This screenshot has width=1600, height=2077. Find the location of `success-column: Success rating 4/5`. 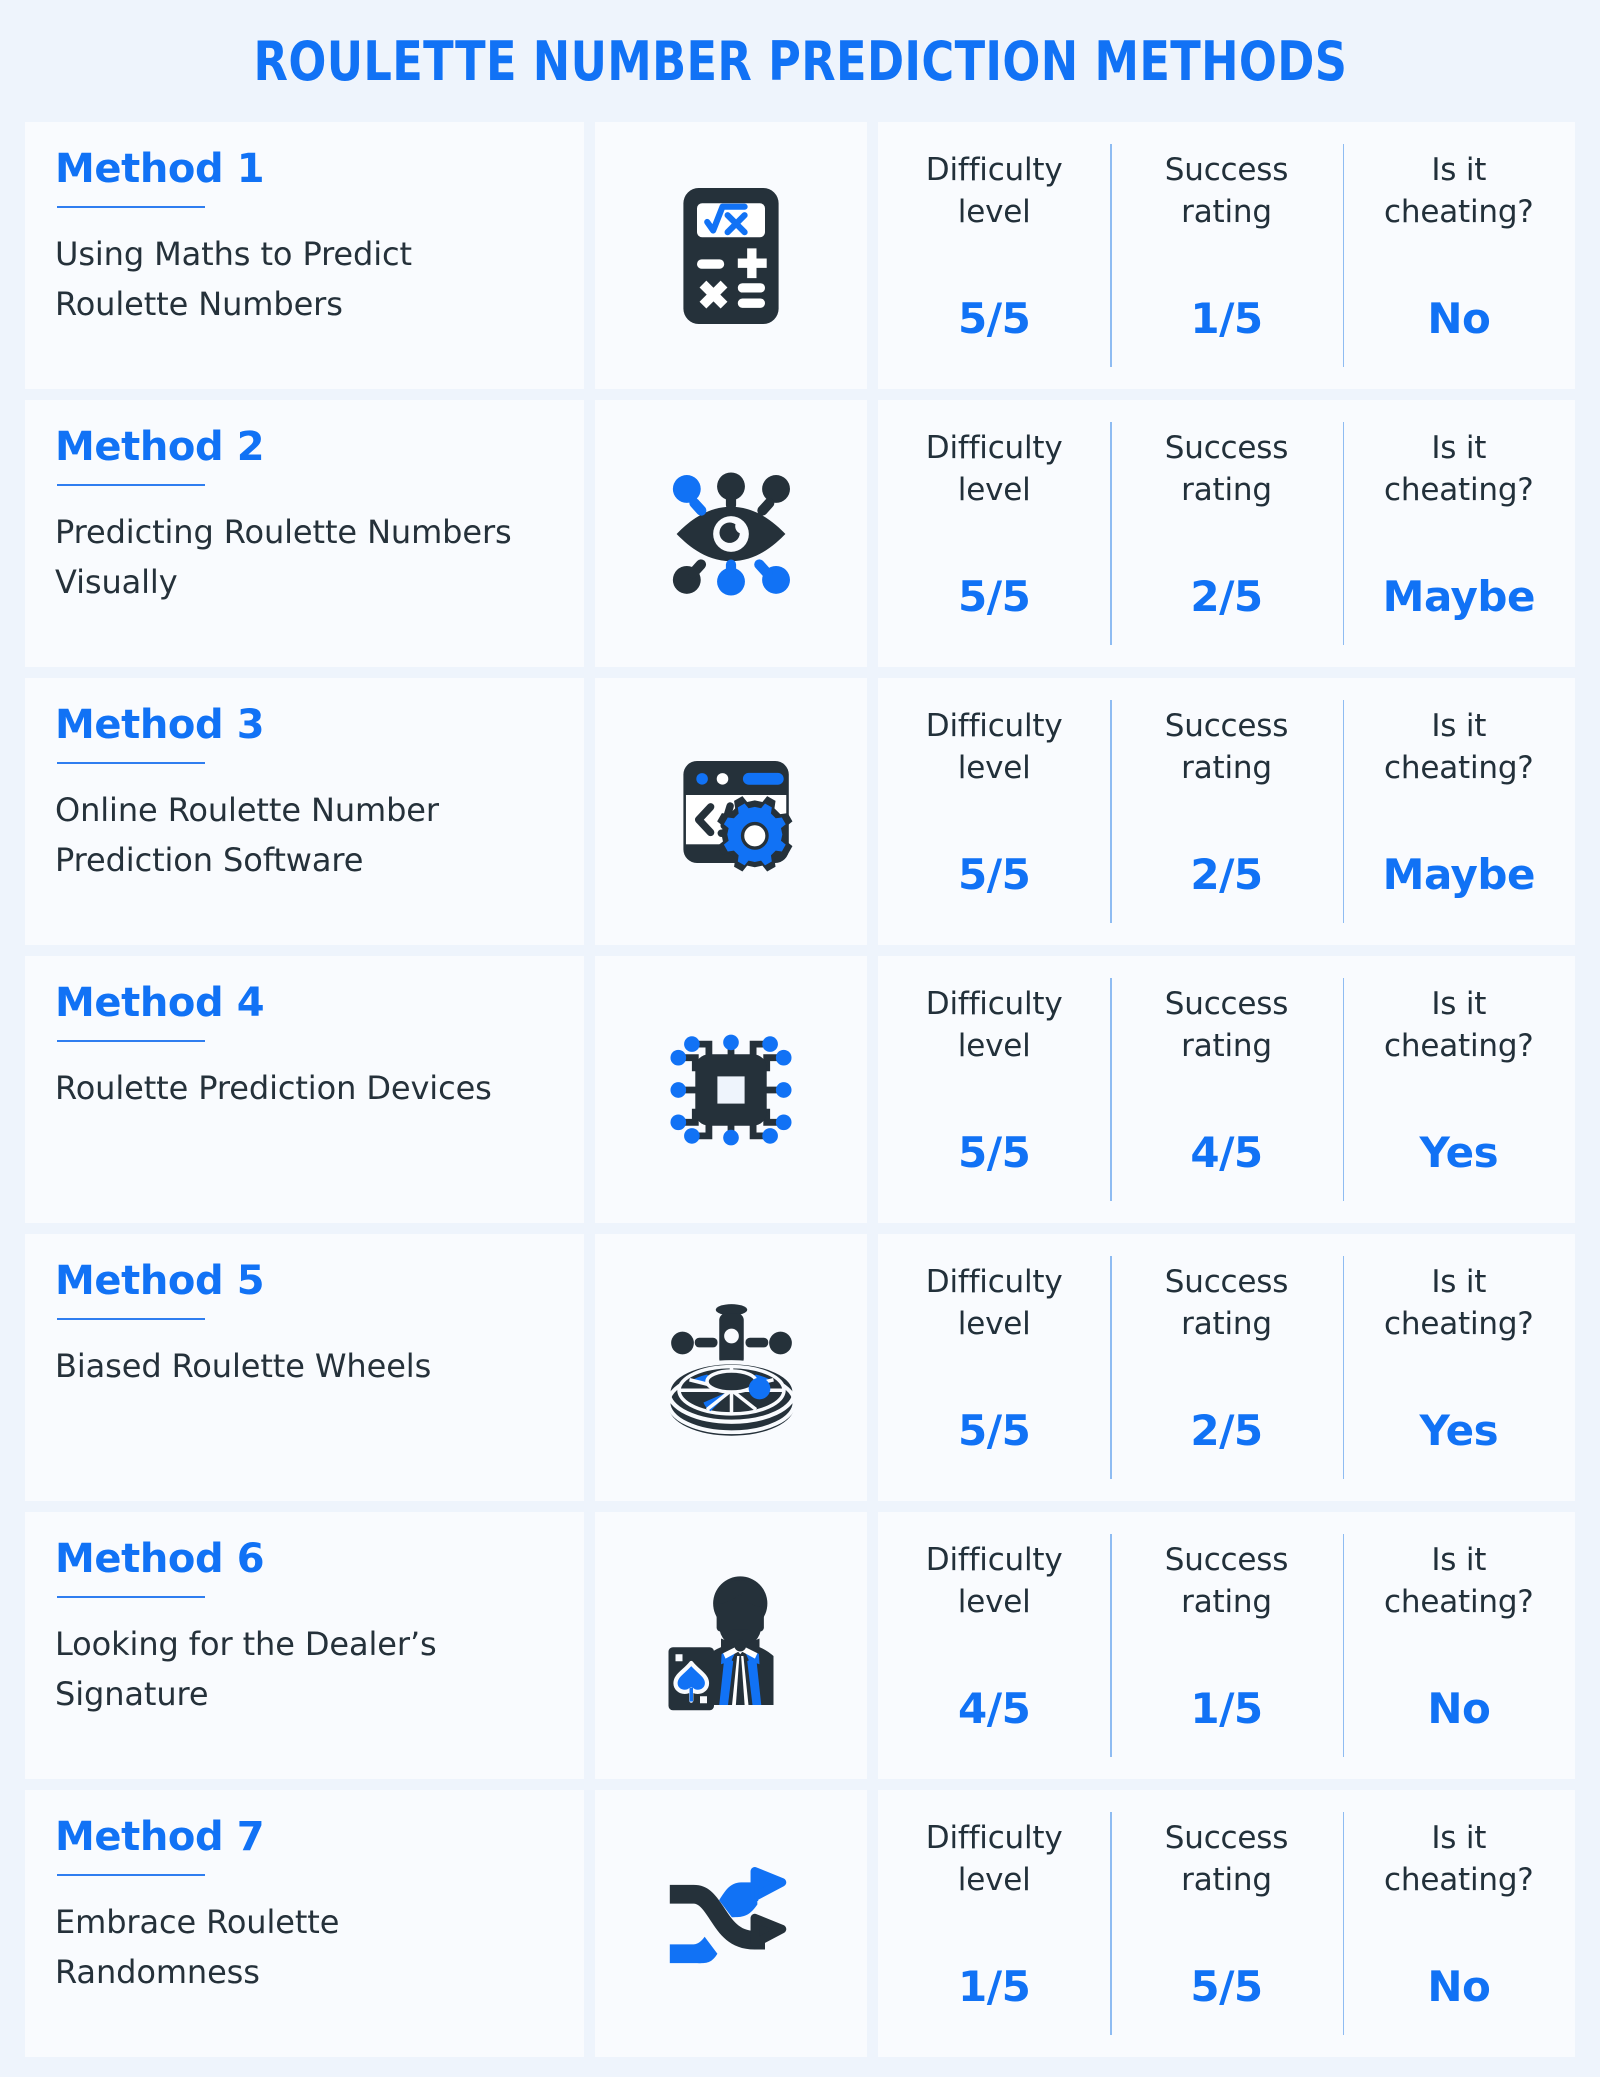

success-column: Success rating 4/5 is located at coordinates (1226, 1089).